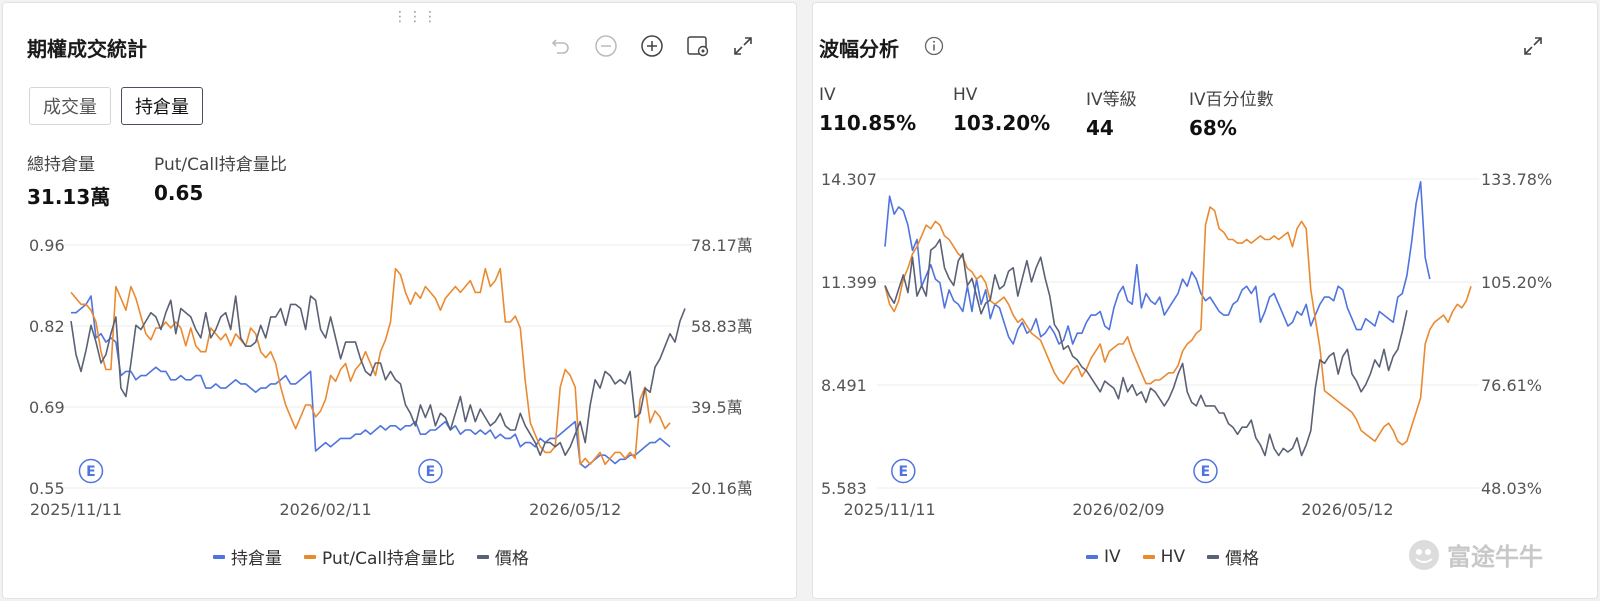  Describe the element at coordinates (722, 488) in the screenshot. I see `y-tick-label-right: 20.16萬` at that location.